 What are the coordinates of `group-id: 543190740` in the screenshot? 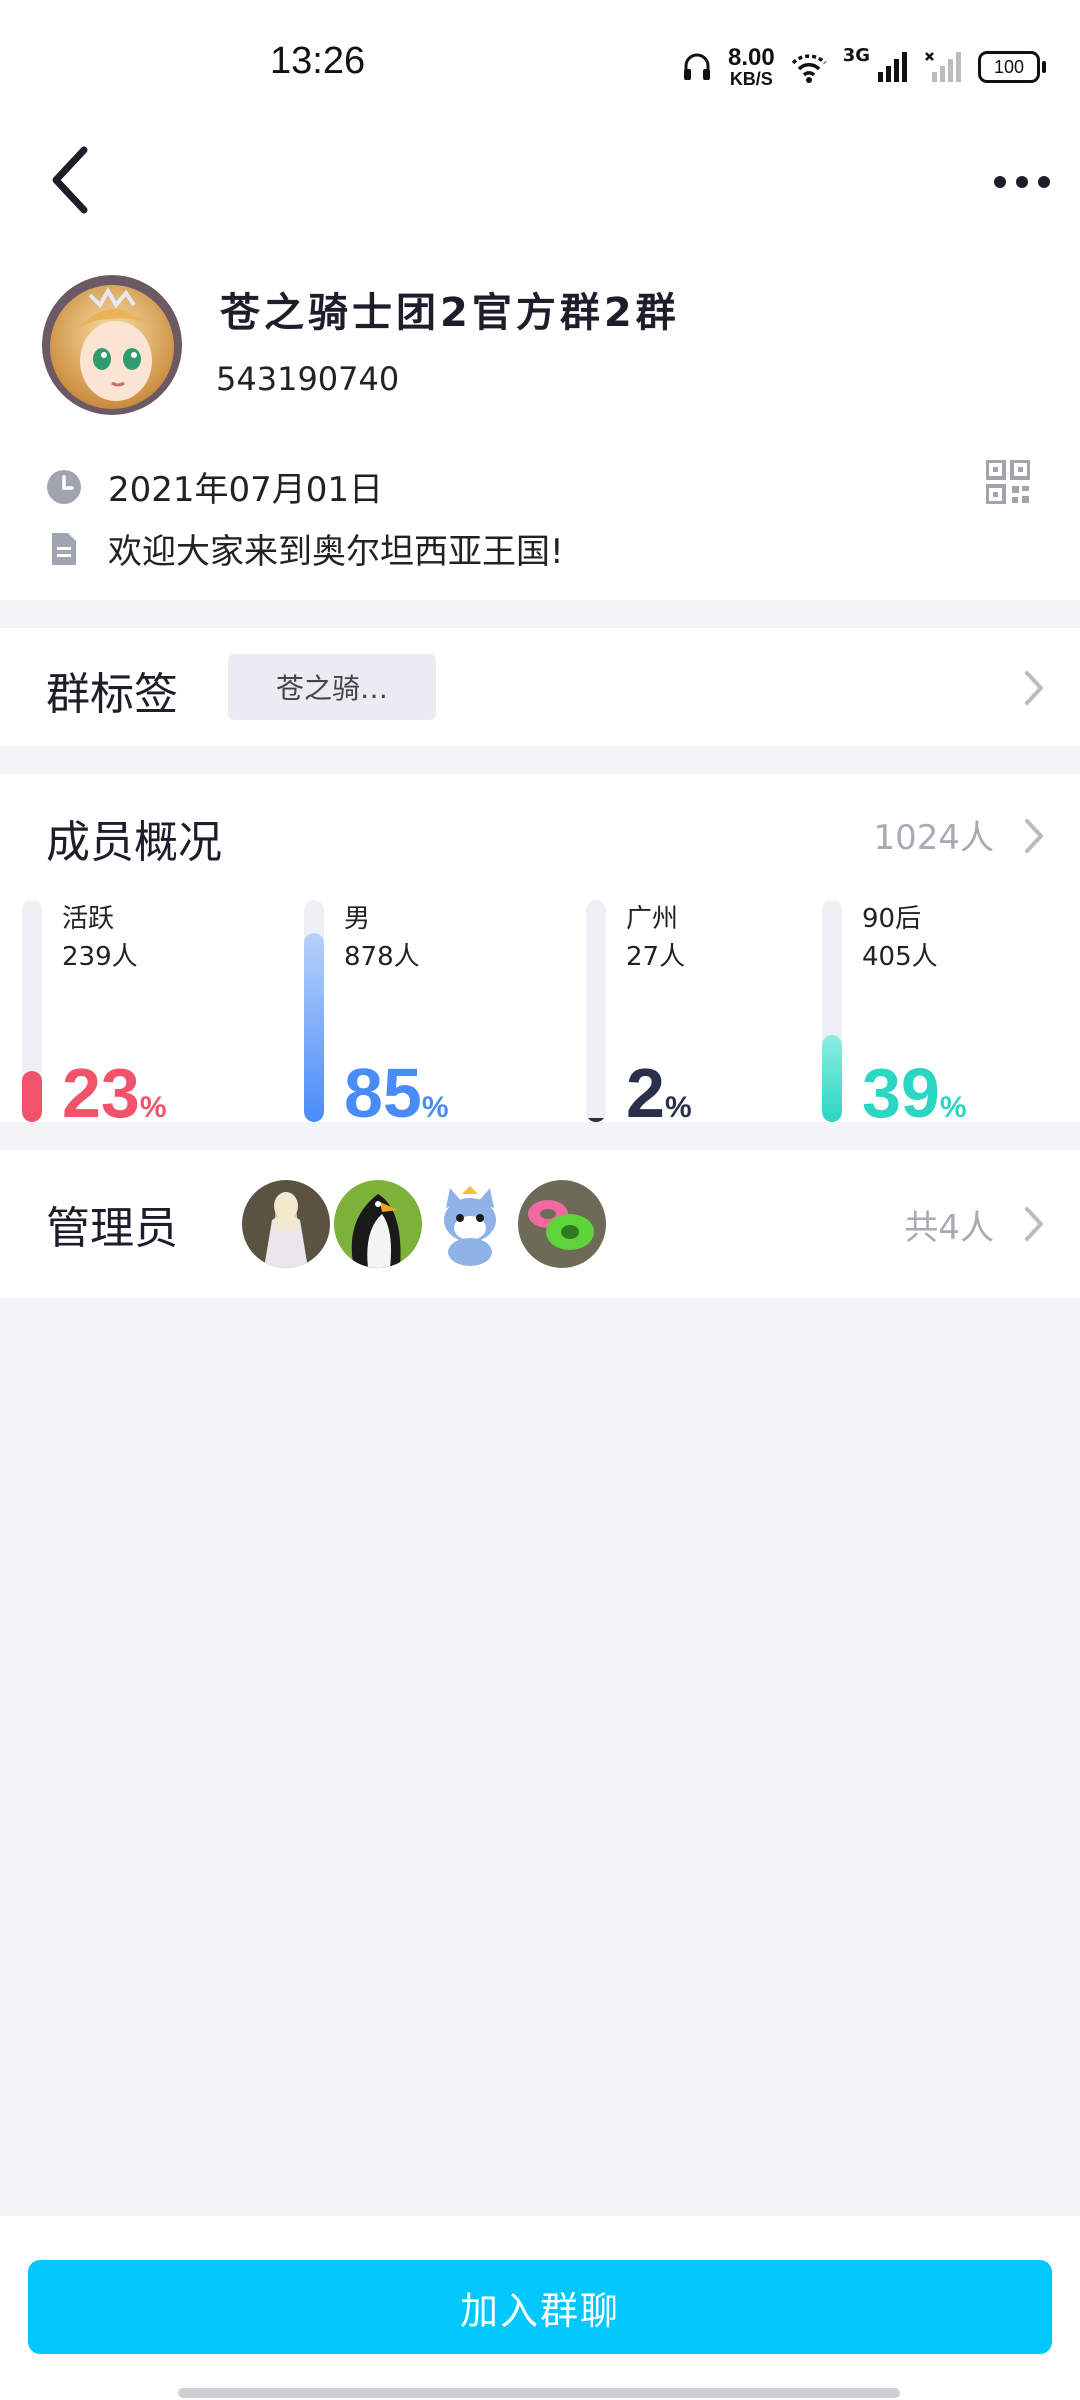 It's located at (308, 379).